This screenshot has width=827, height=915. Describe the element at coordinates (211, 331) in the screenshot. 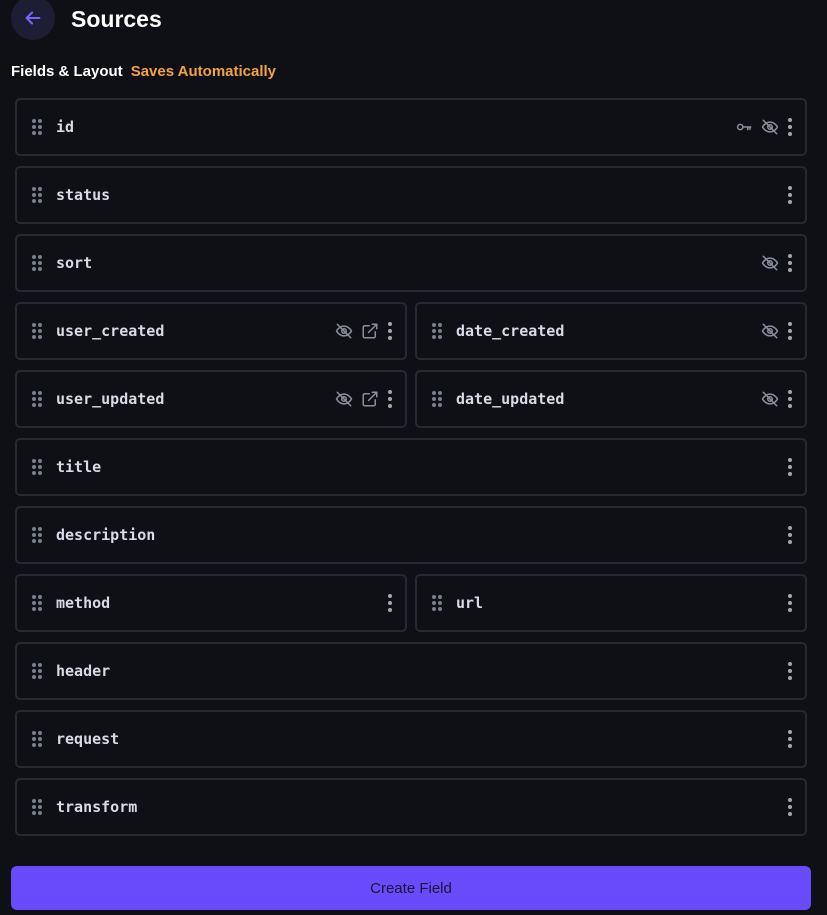

I see `field-card-user-created: user_created` at that location.